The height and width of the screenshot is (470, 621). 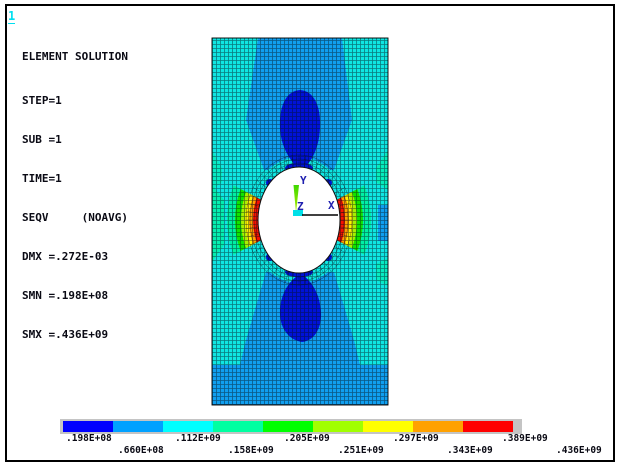 I want to click on legend-value: .158E+09, so click(x=251, y=450).